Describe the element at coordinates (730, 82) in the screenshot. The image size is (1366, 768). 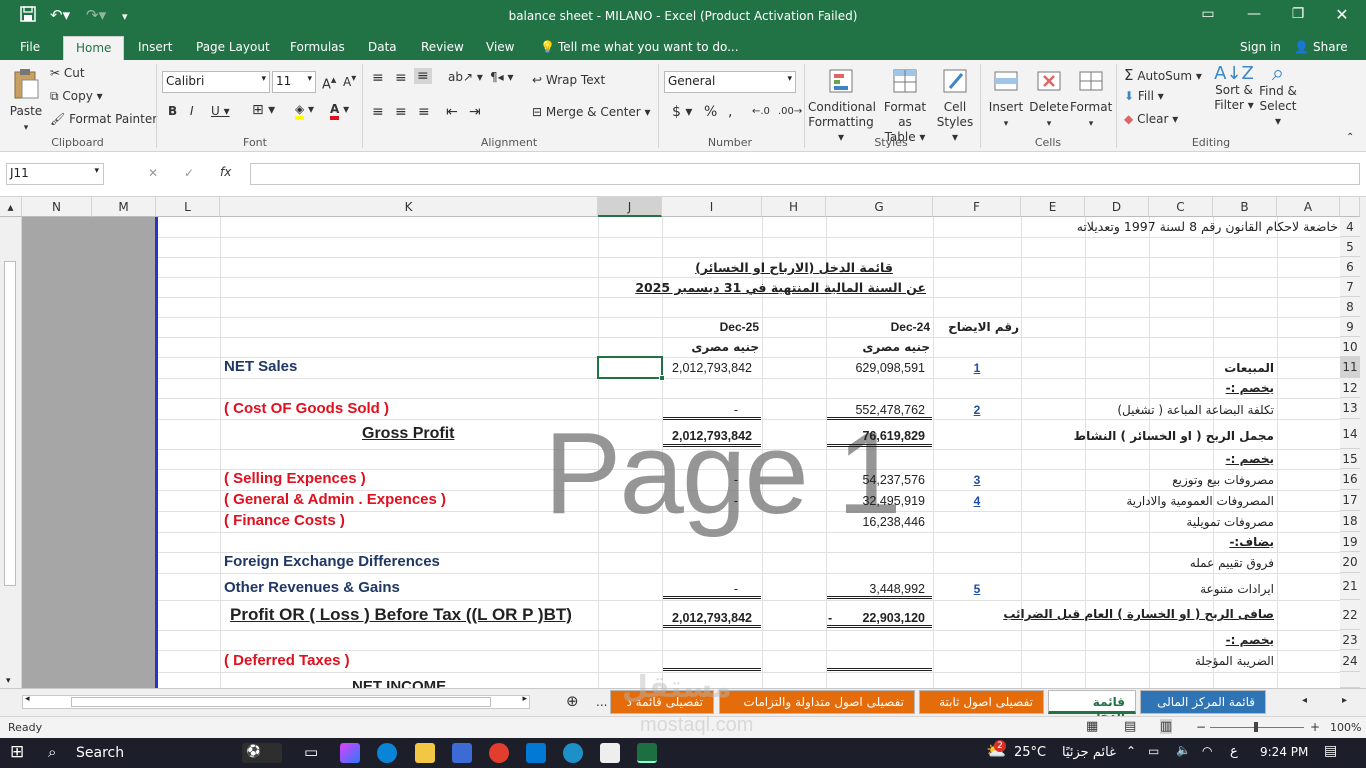
I see `number-format-select: General ▾` at that location.